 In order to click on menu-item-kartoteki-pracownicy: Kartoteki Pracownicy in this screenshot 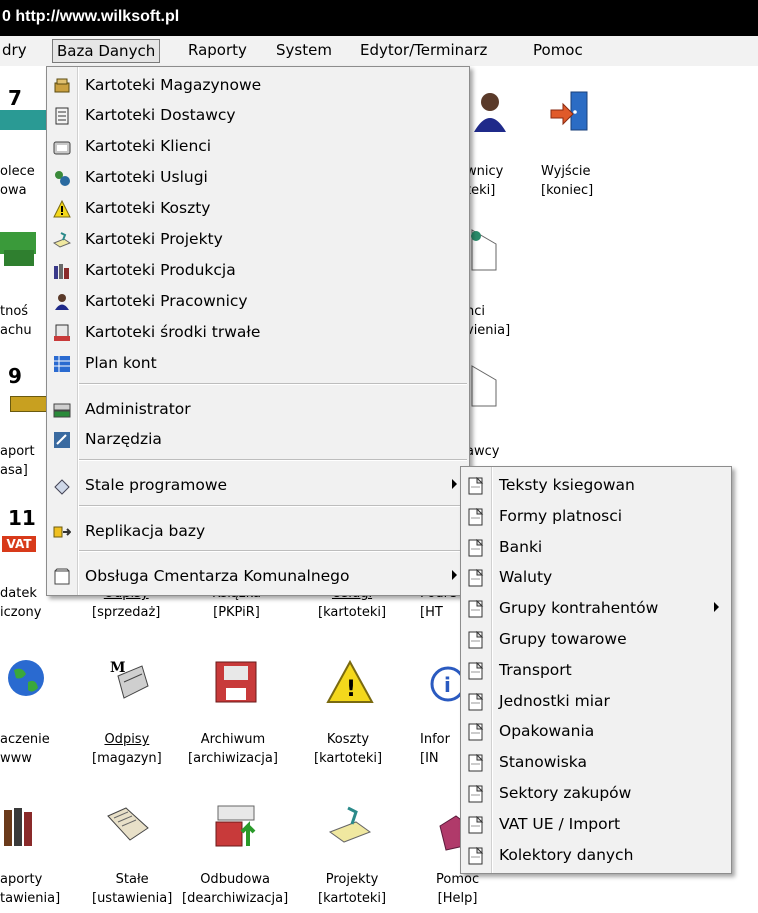, I will do `click(258, 302)`.